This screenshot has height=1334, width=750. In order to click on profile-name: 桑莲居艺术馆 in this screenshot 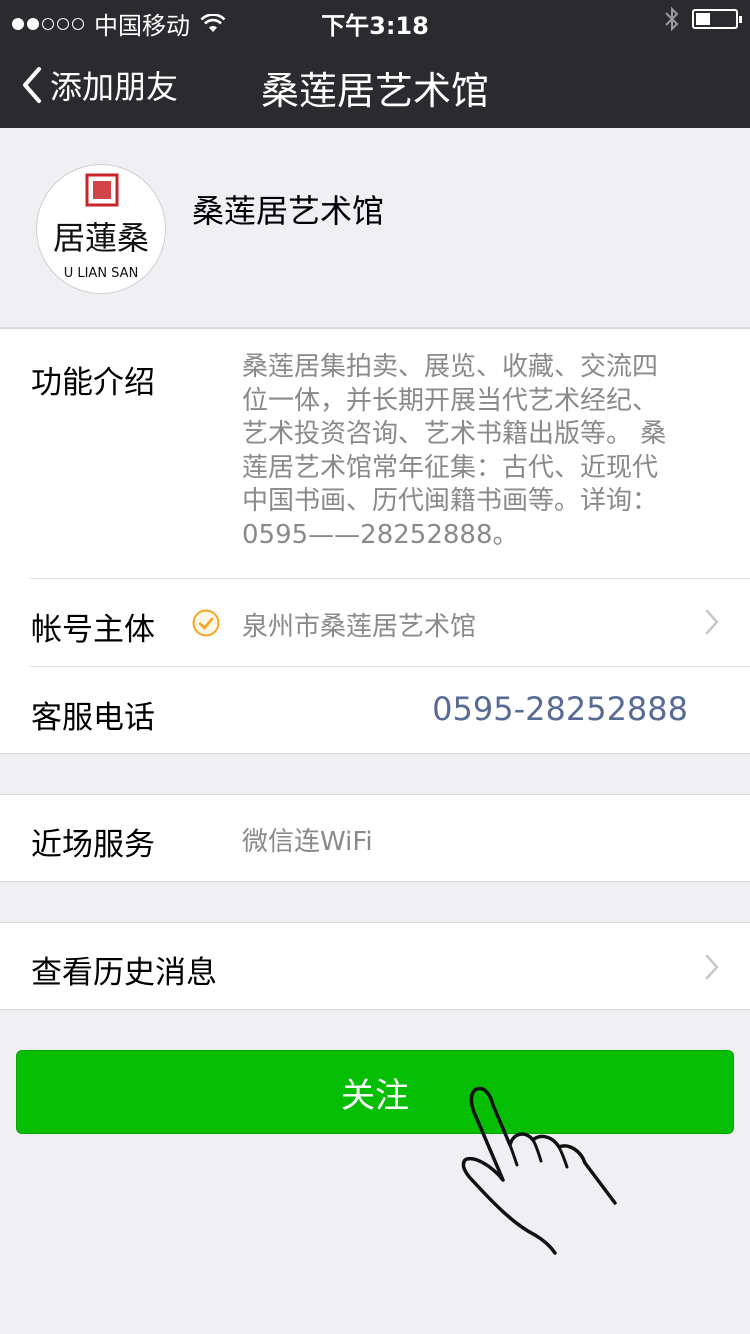, I will do `click(288, 211)`.